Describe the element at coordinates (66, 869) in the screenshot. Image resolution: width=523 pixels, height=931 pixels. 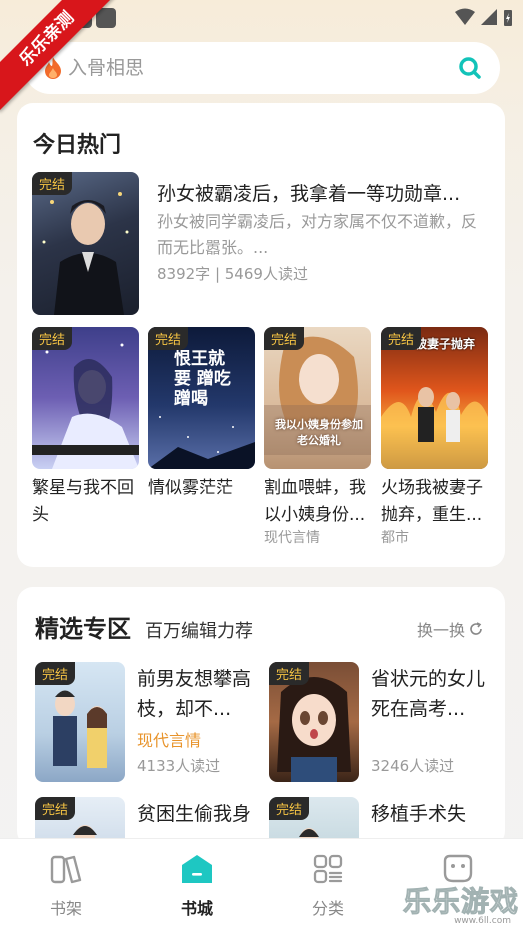
I see `bookshelf-icon` at that location.